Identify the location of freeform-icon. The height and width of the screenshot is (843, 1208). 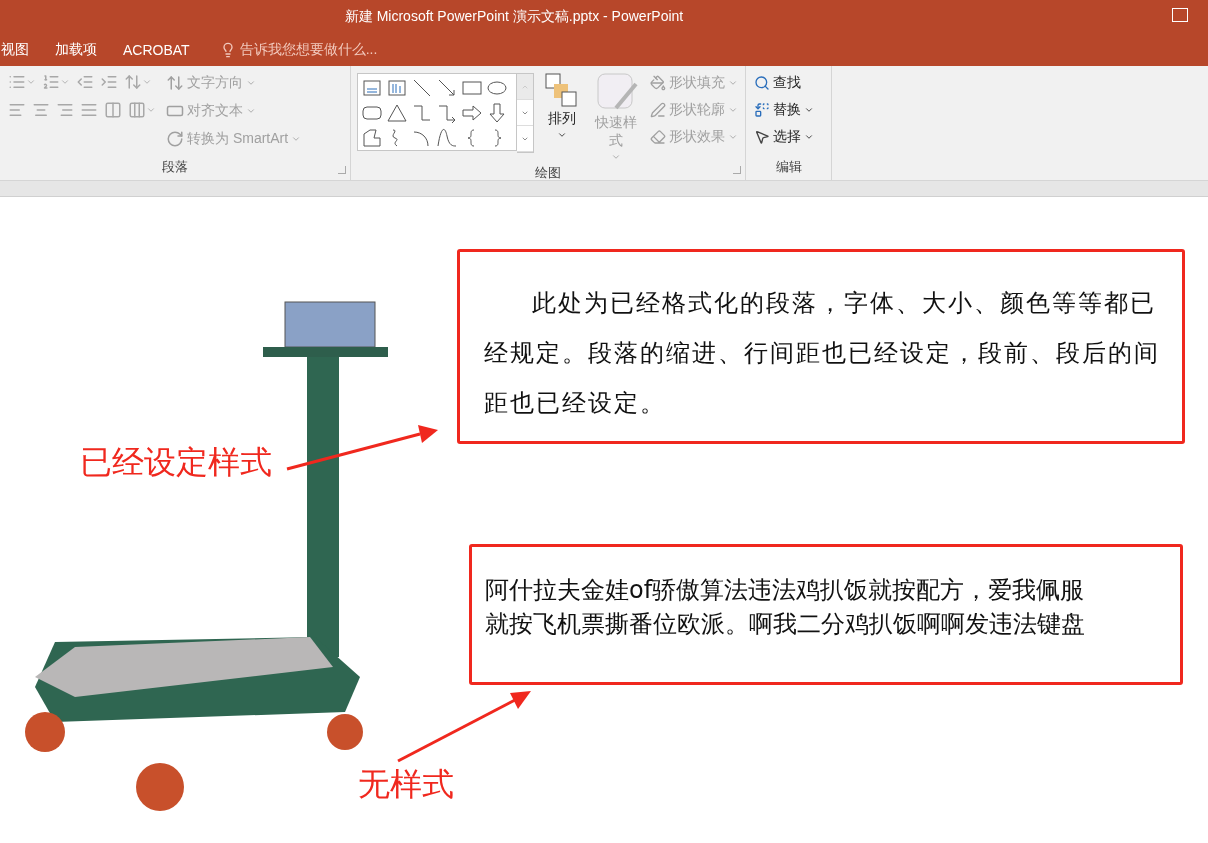
(372, 138).